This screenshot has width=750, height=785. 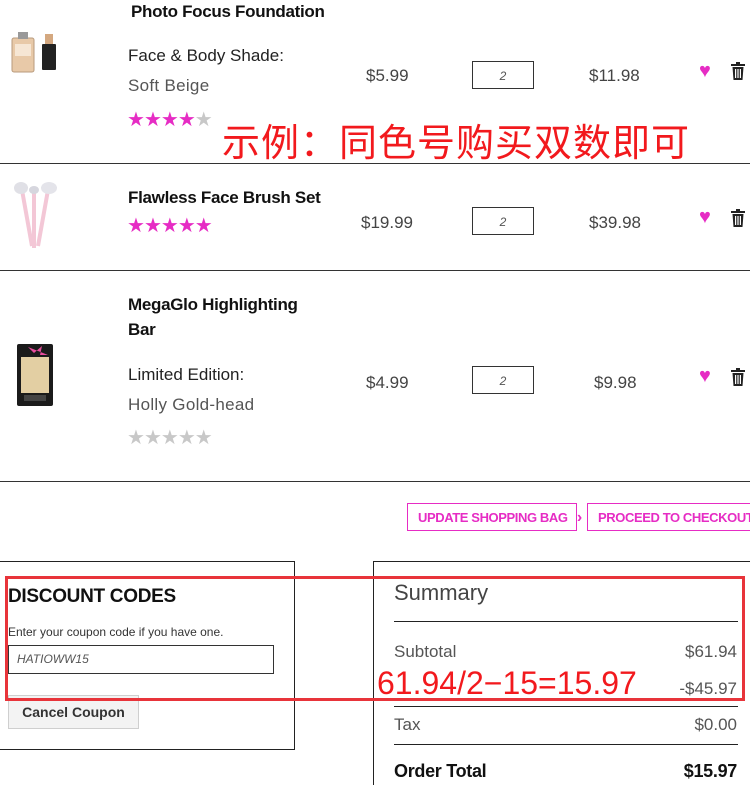 What do you see at coordinates (387, 75) in the screenshot?
I see `unit-price: $5.99` at bounding box center [387, 75].